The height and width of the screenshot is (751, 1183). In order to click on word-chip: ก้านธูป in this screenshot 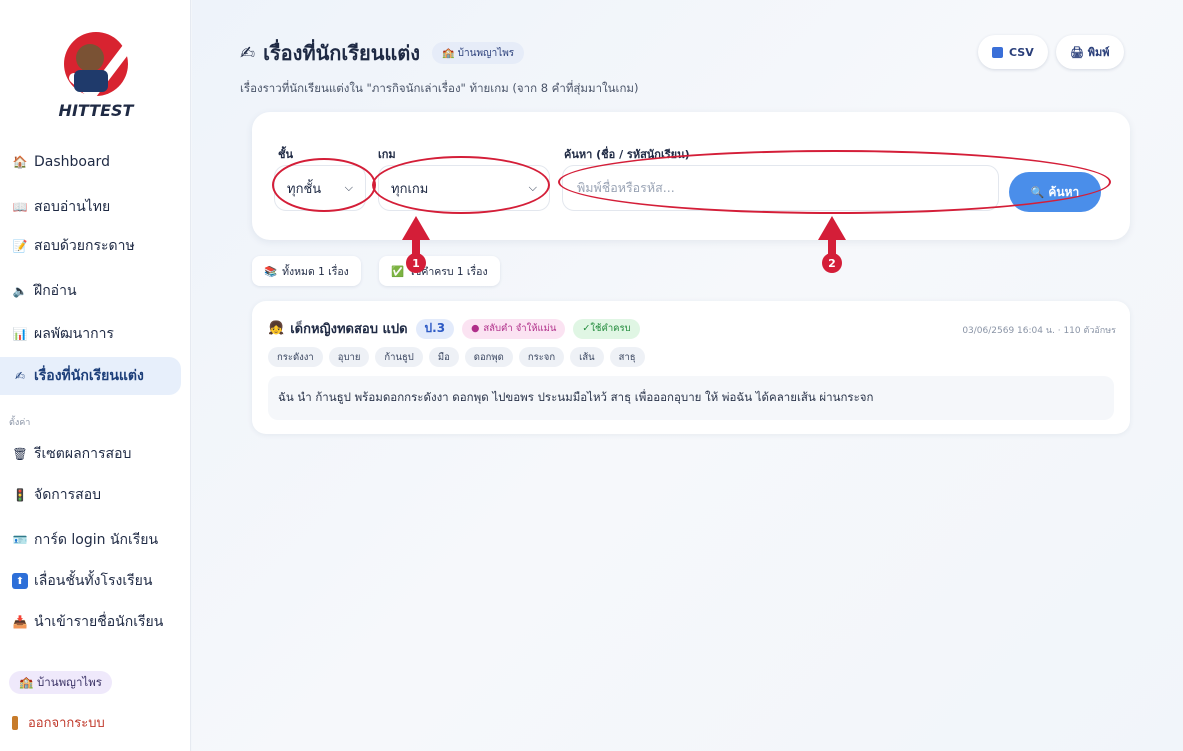, I will do `click(399, 357)`.